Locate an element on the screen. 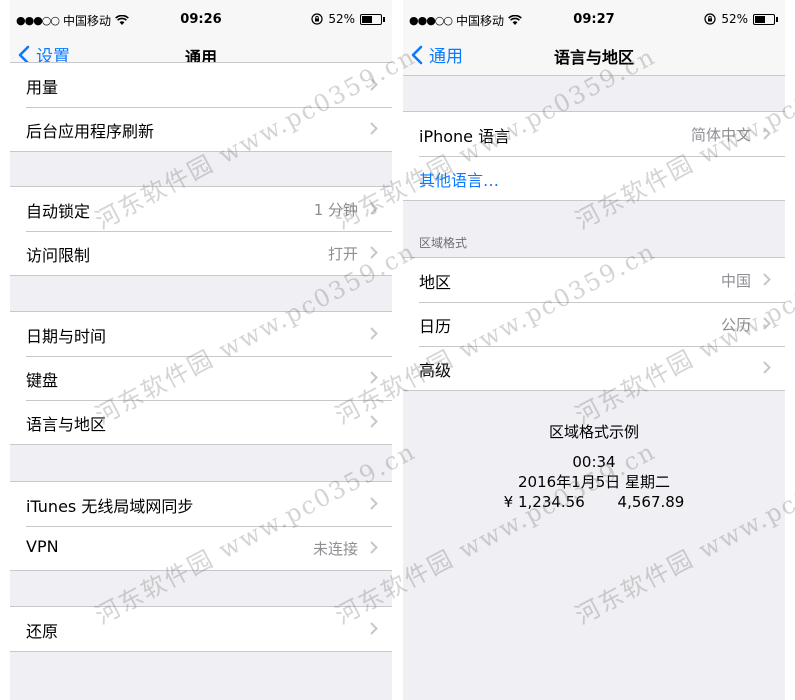 The height and width of the screenshot is (700, 795). row-auto-lock: 自动锁定 1 分钟 is located at coordinates (201, 209).